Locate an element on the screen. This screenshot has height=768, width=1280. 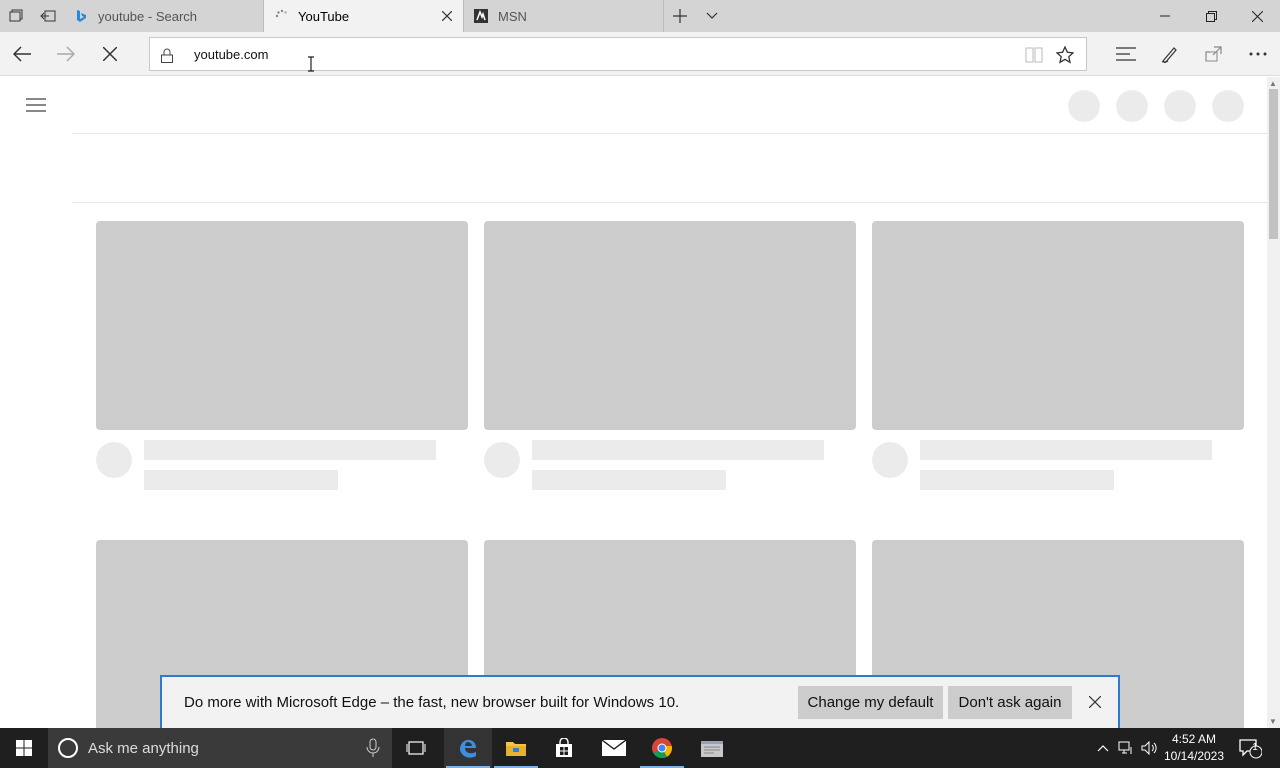
address-url: youtube.com is located at coordinates (231, 54).